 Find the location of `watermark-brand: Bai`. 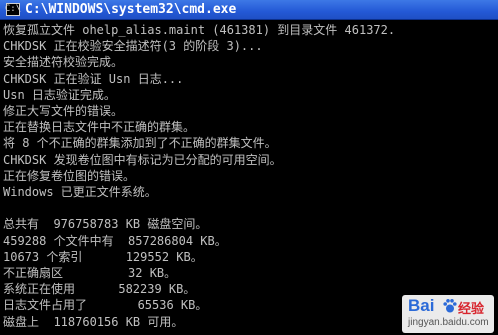

watermark-brand: Bai is located at coordinates (421, 305).